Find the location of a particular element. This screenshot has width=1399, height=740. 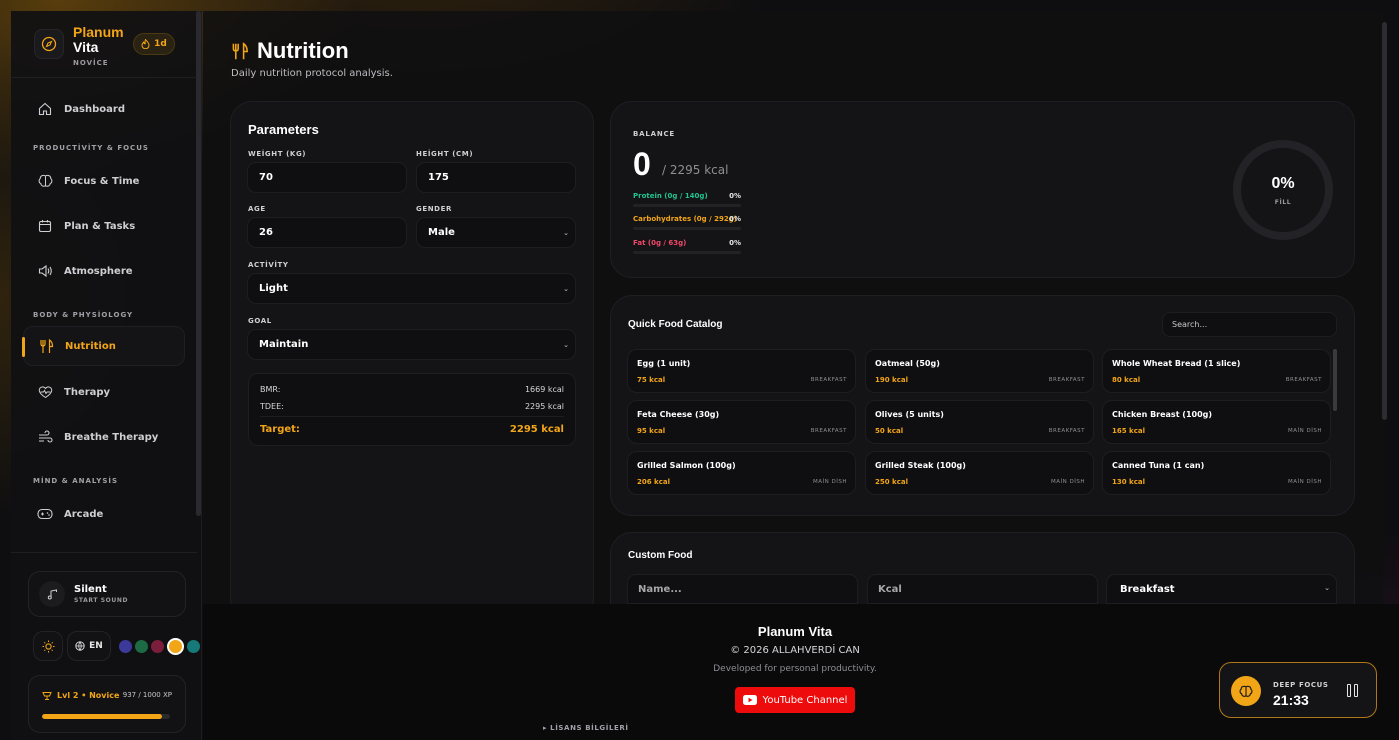

goal-select: Maintain ⌄ is located at coordinates (411, 344).